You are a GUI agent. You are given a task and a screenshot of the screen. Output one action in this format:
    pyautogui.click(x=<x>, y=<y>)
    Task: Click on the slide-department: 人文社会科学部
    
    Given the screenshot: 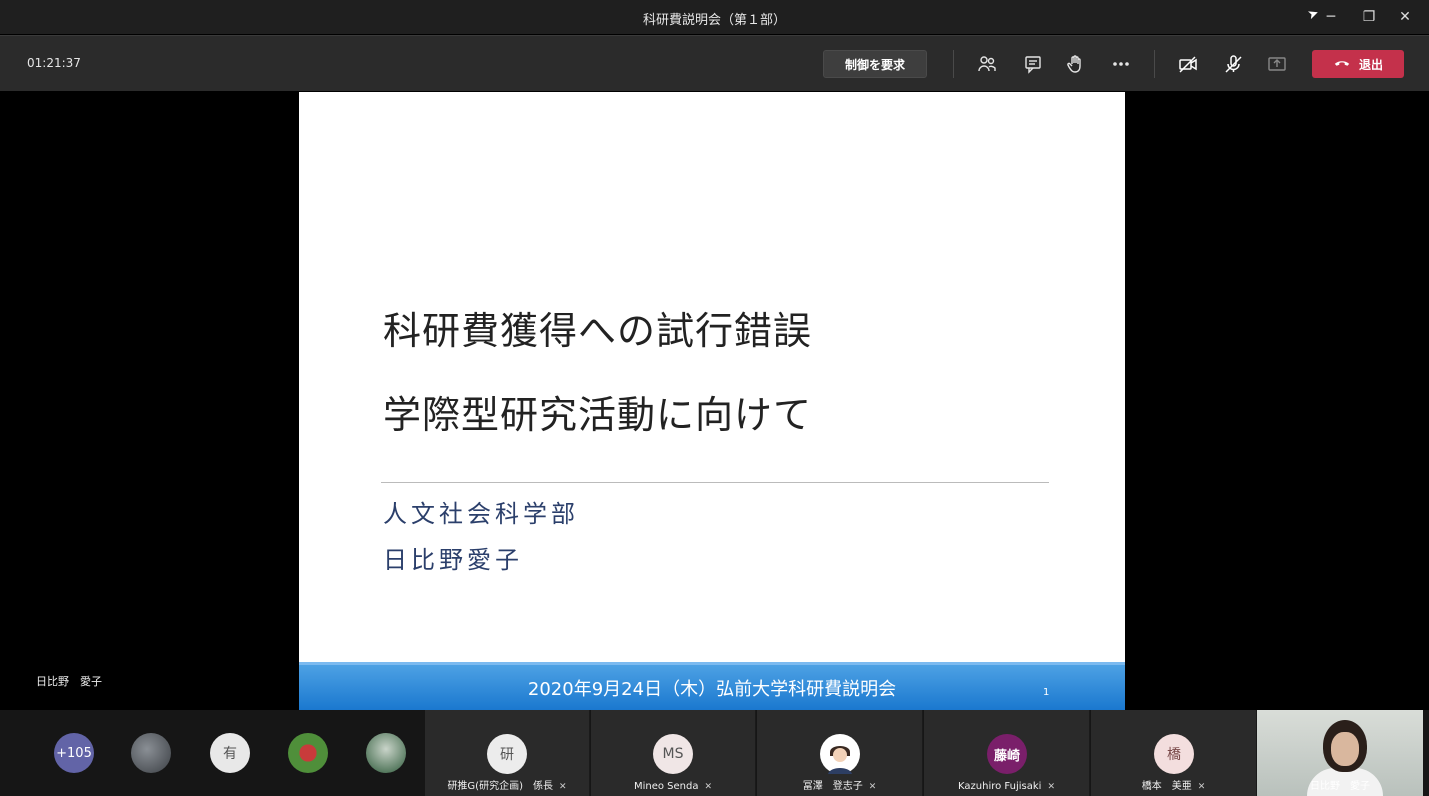 What is the action you would take?
    pyautogui.click(x=481, y=514)
    